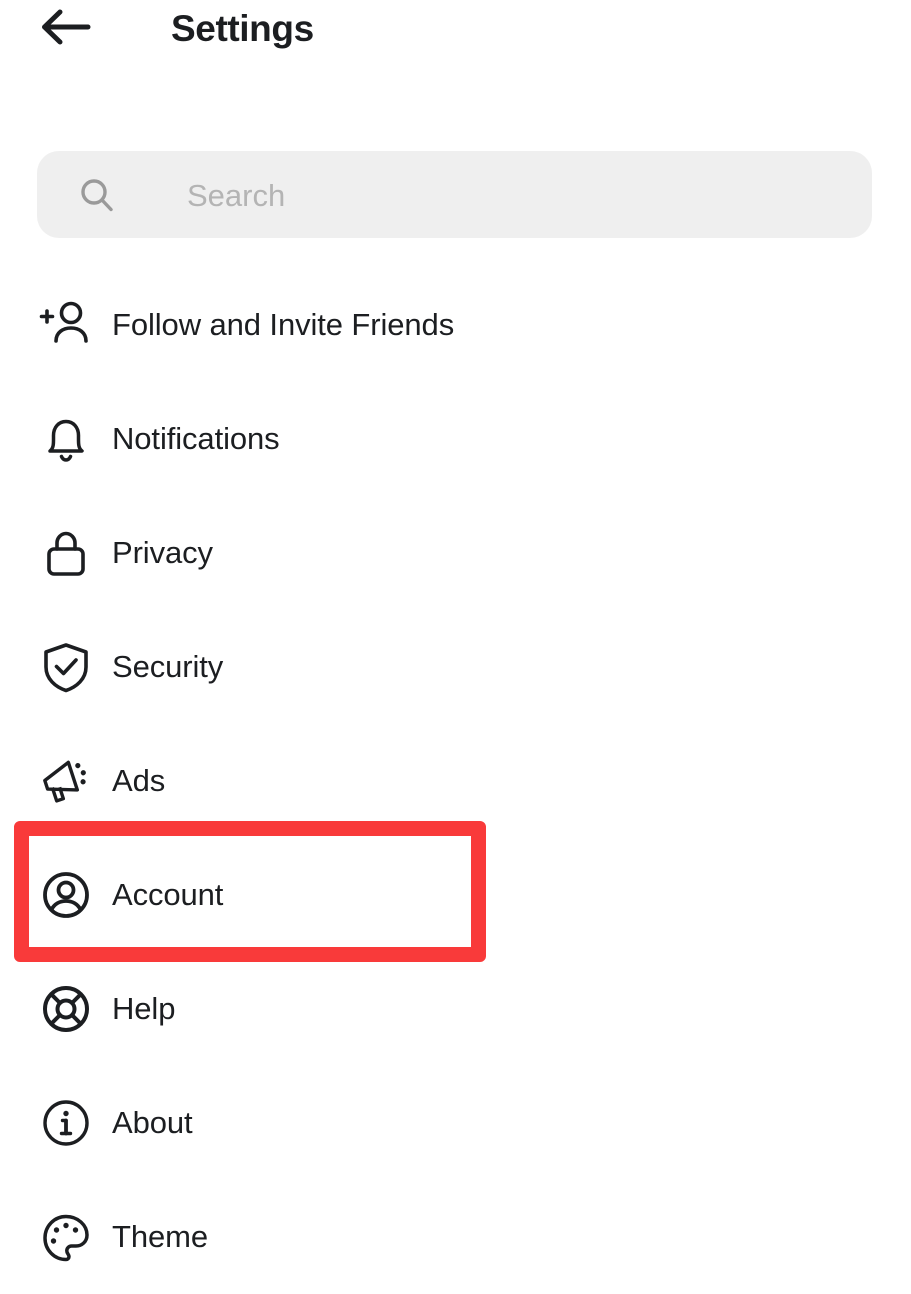 The image size is (911, 1294). Describe the element at coordinates (455, 1237) in the screenshot. I see `menu-item-theme: Theme` at that location.